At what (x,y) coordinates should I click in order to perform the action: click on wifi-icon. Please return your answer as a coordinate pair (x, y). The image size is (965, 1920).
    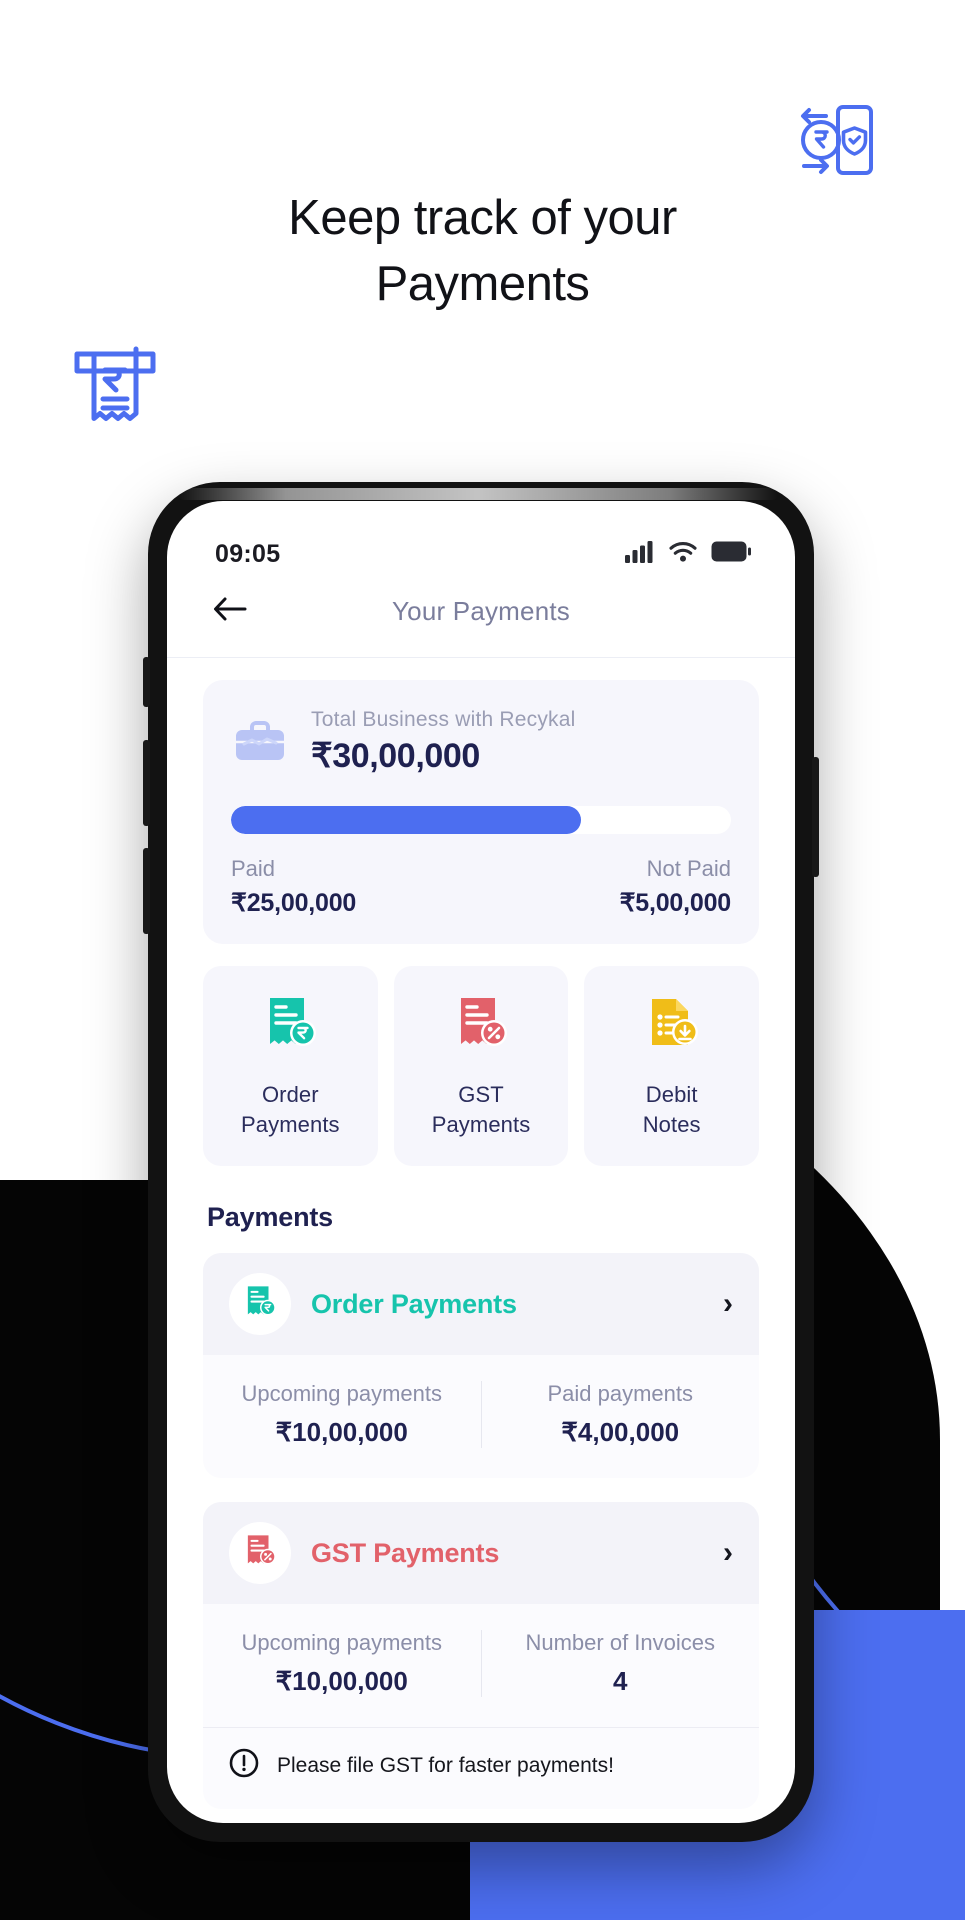
    Looking at the image, I should click on (683, 554).